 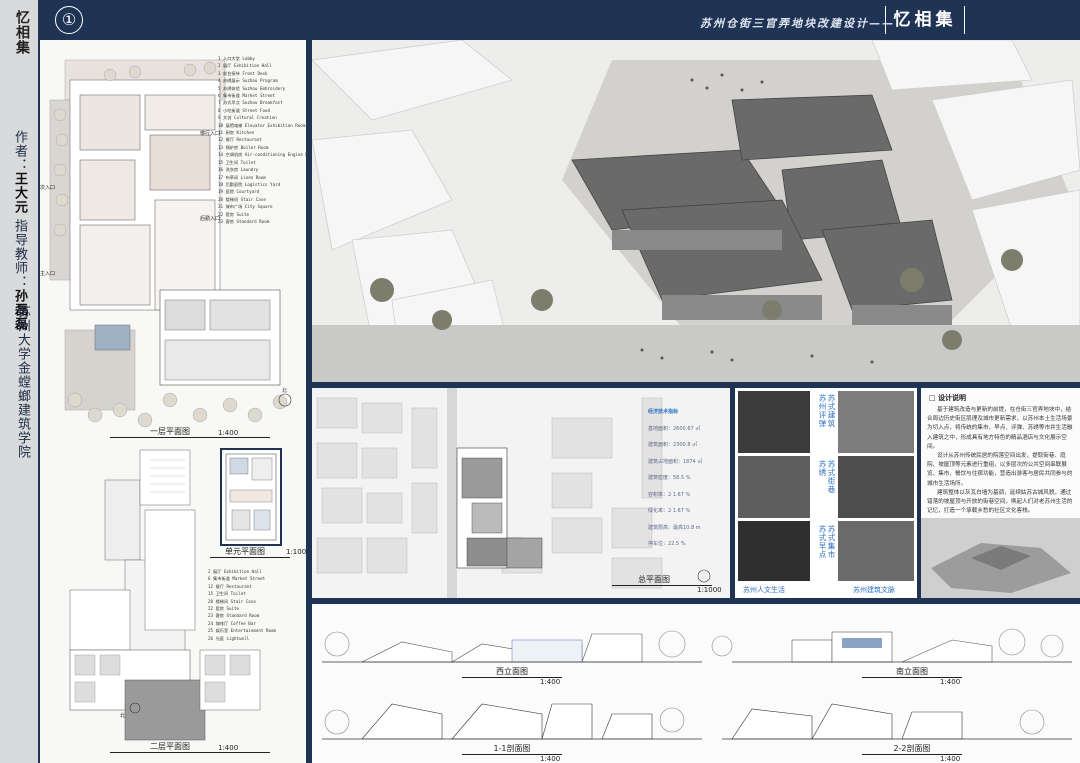 What do you see at coordinates (242, 177) in the screenshot?
I see `legend-item: 17 布草间 Linen Room` at bounding box center [242, 177].